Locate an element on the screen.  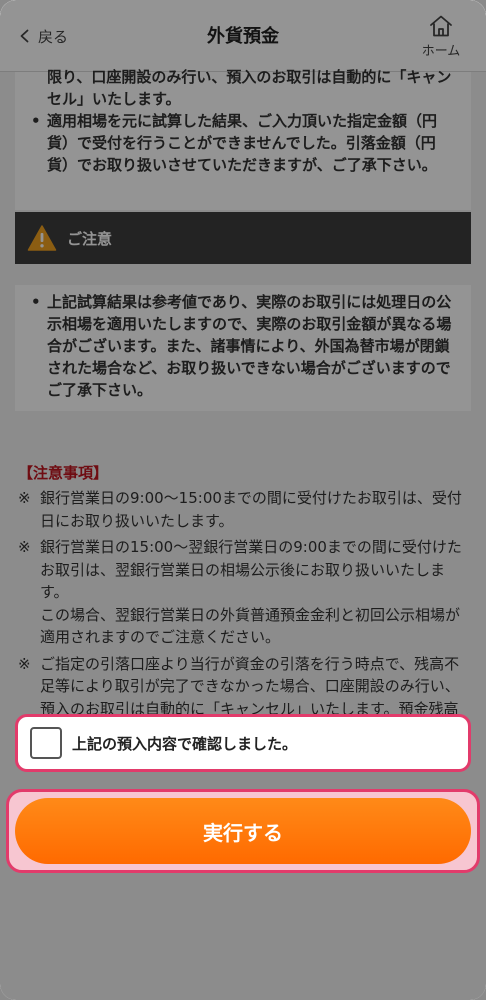
home-icon is located at coordinates (441, 26).